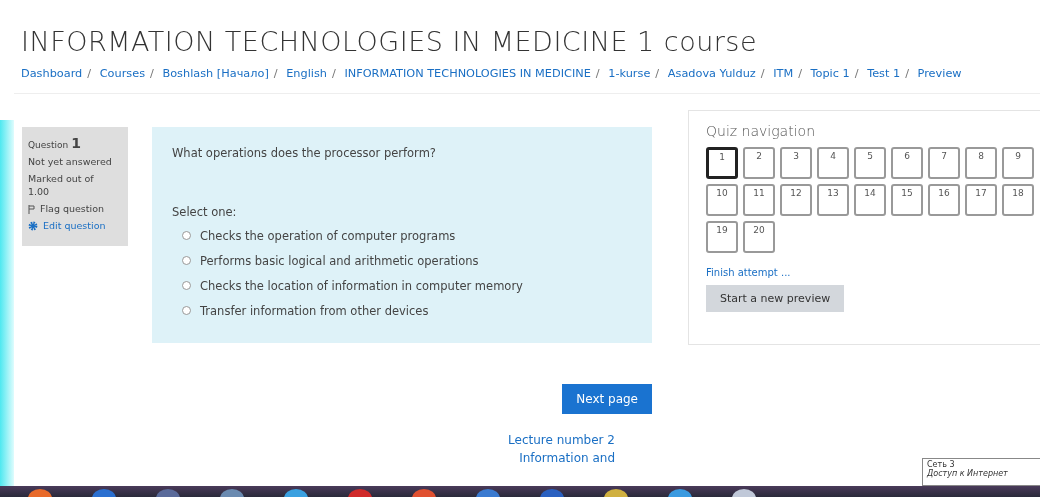 Image resolution: width=1040 pixels, height=497 pixels. I want to click on tooltip-text: Доступ к Интернет, so click(968, 473).